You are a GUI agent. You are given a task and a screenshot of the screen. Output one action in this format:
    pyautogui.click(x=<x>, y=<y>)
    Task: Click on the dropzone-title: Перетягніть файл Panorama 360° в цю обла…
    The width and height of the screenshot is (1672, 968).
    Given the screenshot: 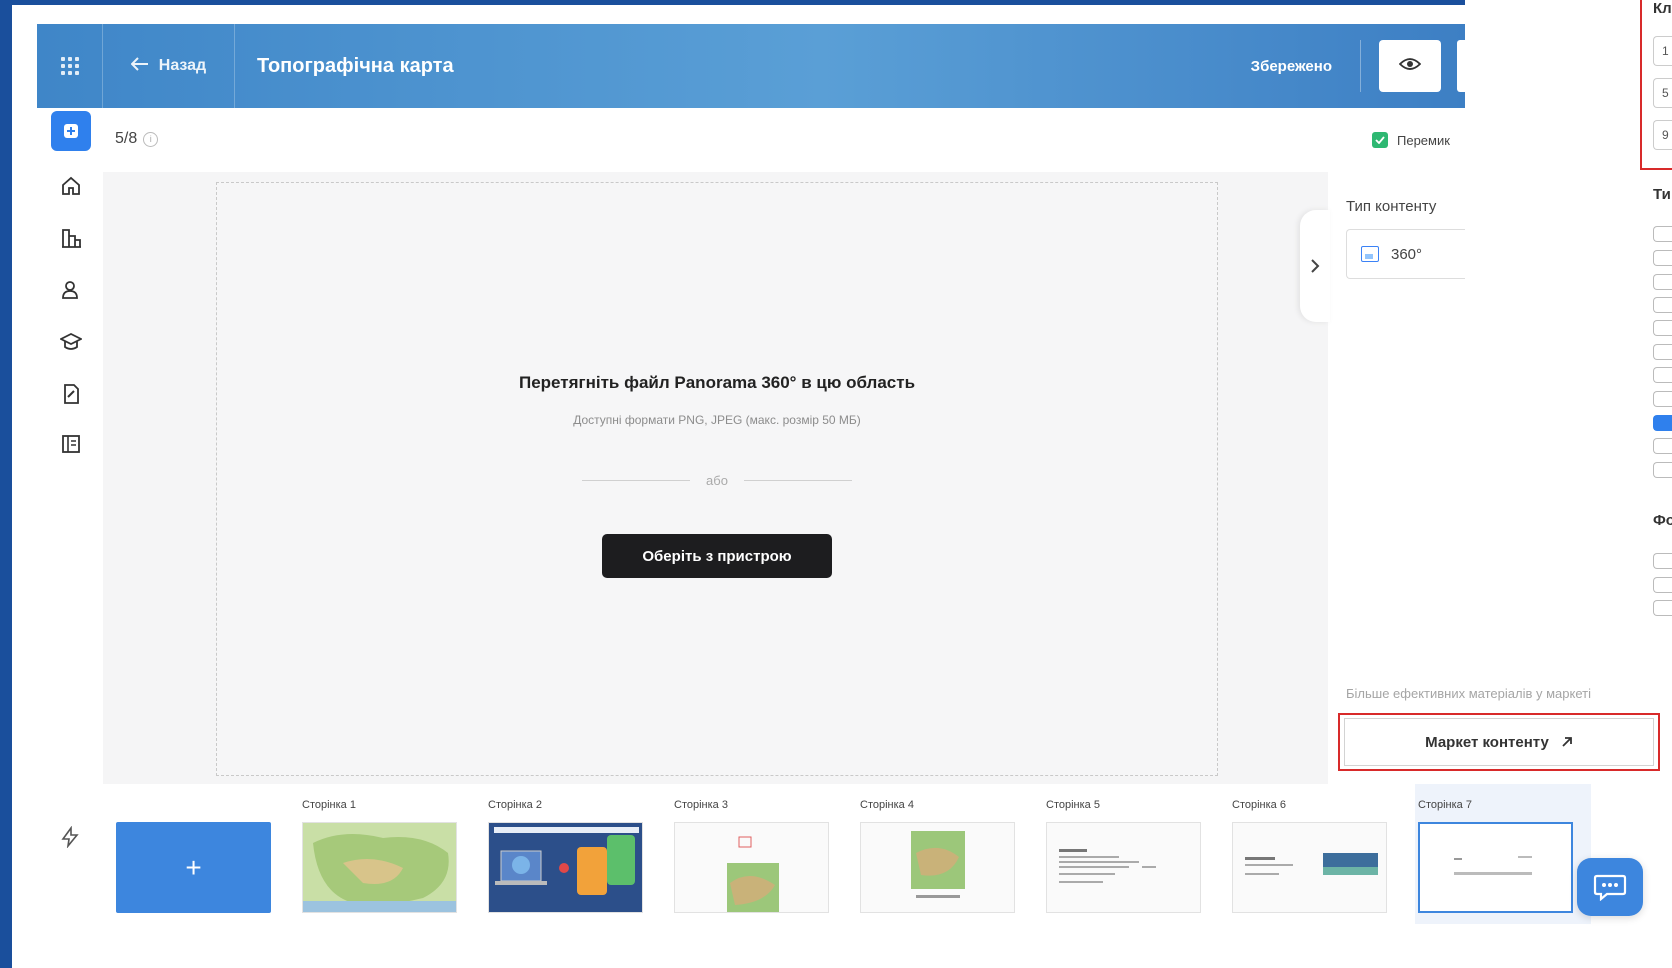 What is the action you would take?
    pyautogui.click(x=717, y=382)
    